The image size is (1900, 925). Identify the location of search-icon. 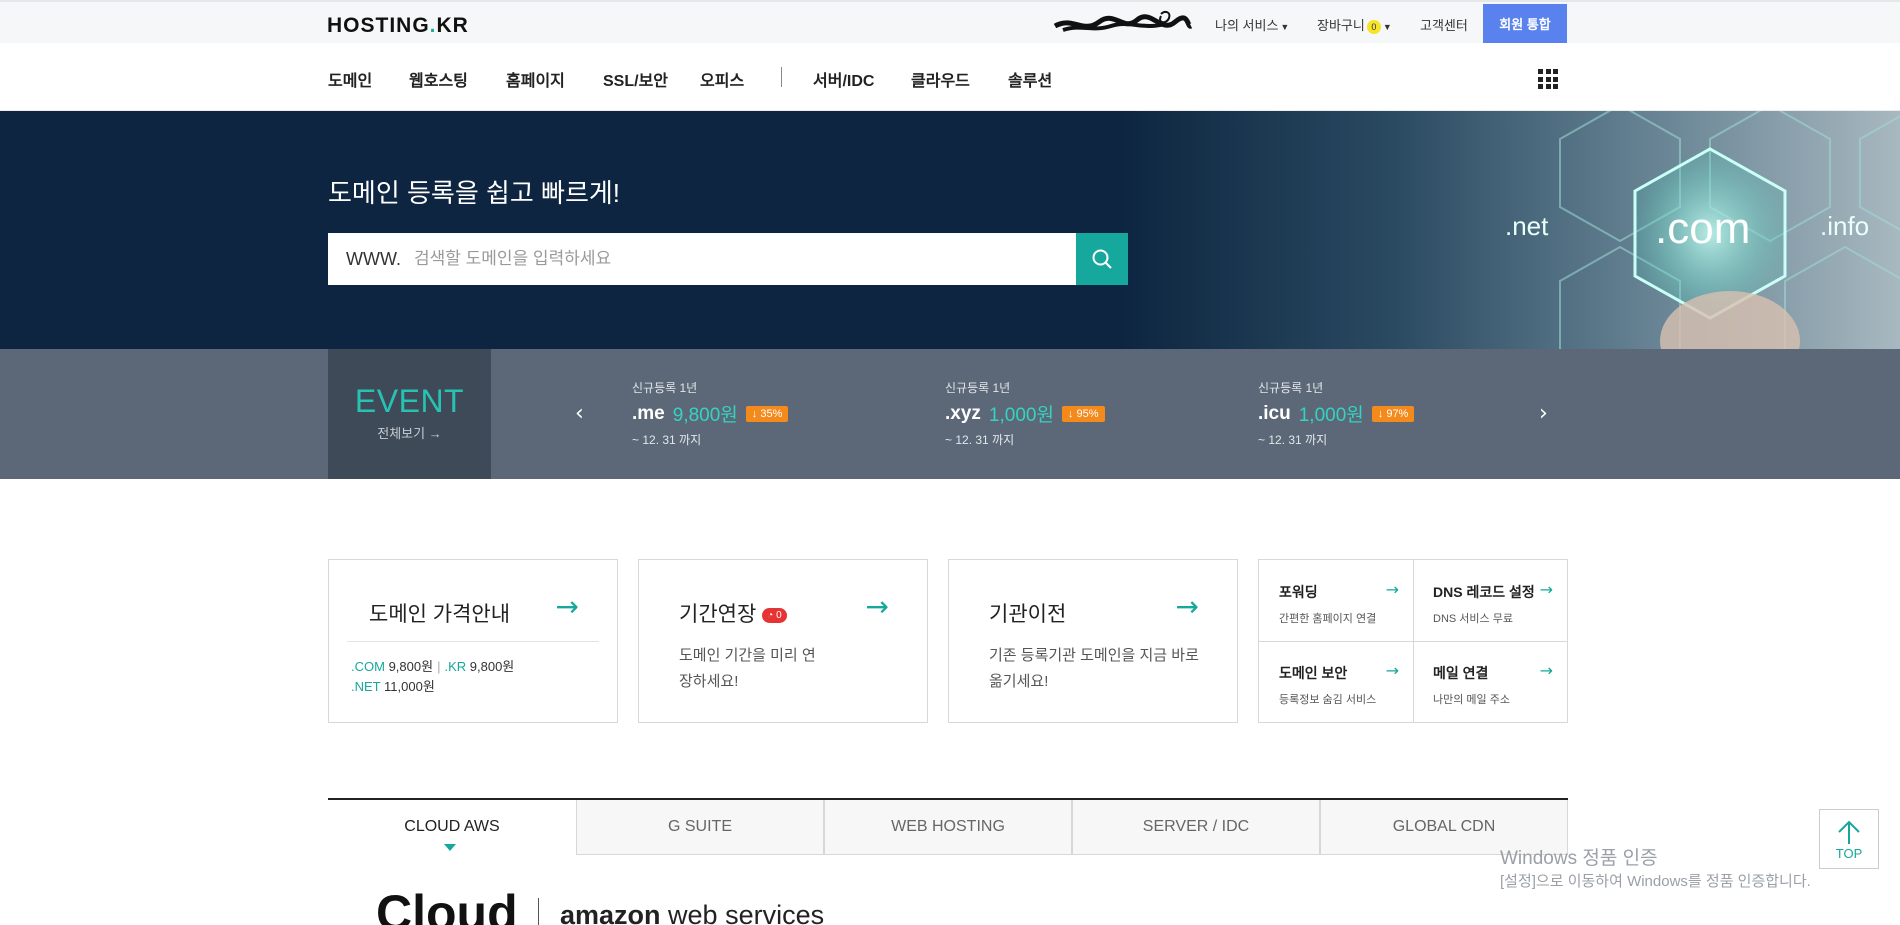
(1102, 259).